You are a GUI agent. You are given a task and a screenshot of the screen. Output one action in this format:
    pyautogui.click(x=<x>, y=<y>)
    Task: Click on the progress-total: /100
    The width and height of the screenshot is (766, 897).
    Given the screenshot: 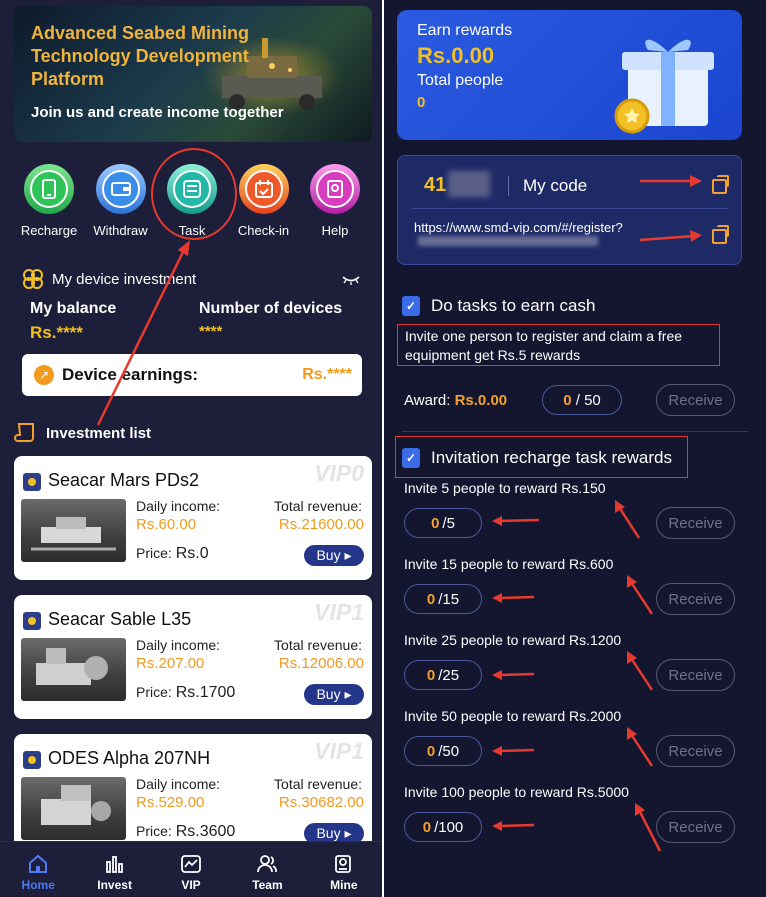 What is the action you would take?
    pyautogui.click(x=449, y=827)
    